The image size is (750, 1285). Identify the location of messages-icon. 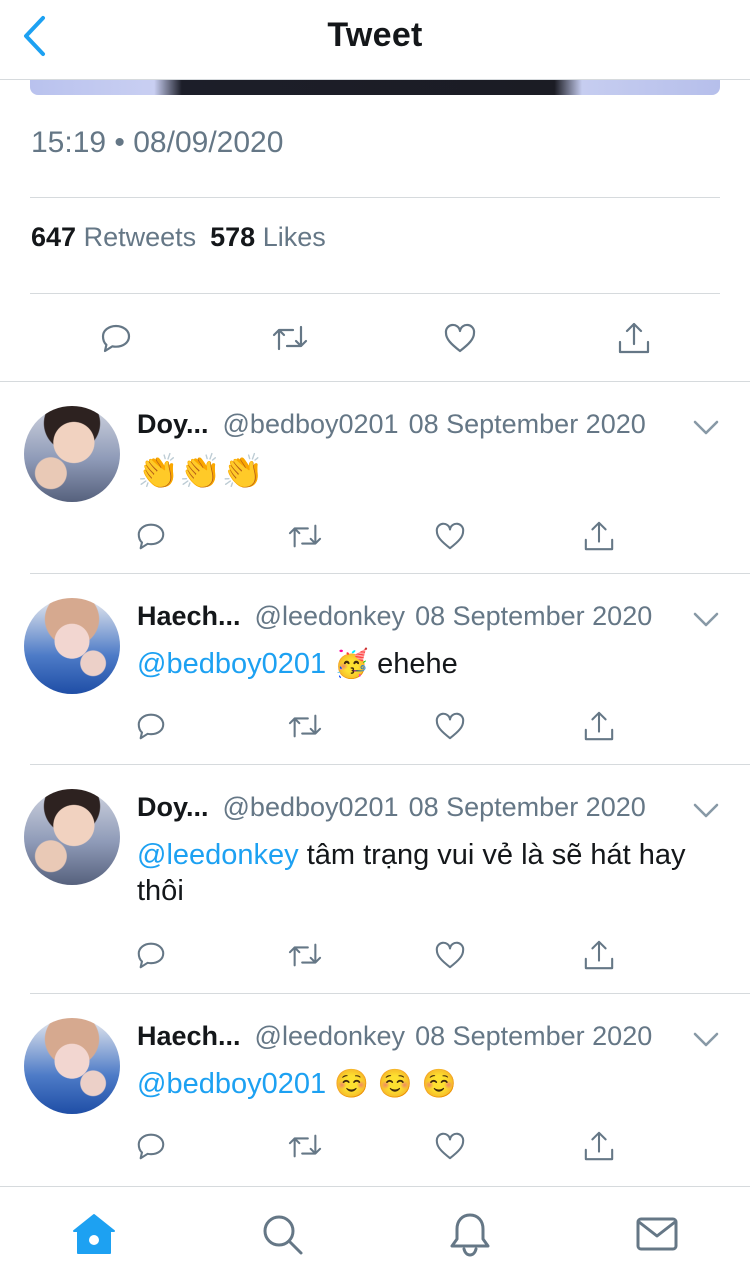
(657, 1234).